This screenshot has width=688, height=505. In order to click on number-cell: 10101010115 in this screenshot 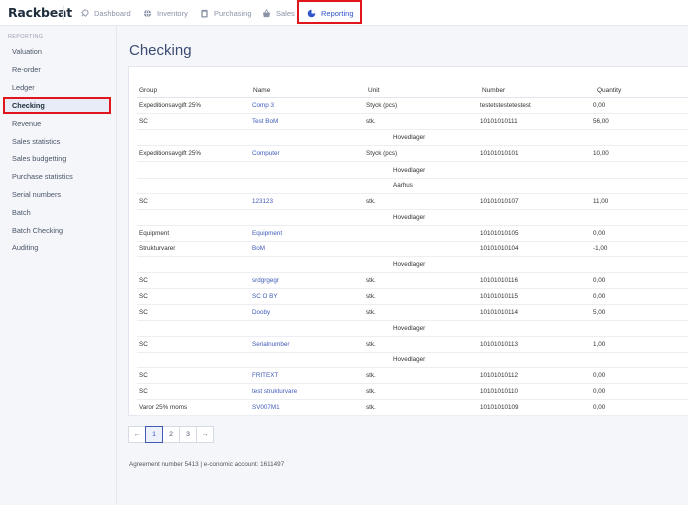, I will do `click(499, 296)`.